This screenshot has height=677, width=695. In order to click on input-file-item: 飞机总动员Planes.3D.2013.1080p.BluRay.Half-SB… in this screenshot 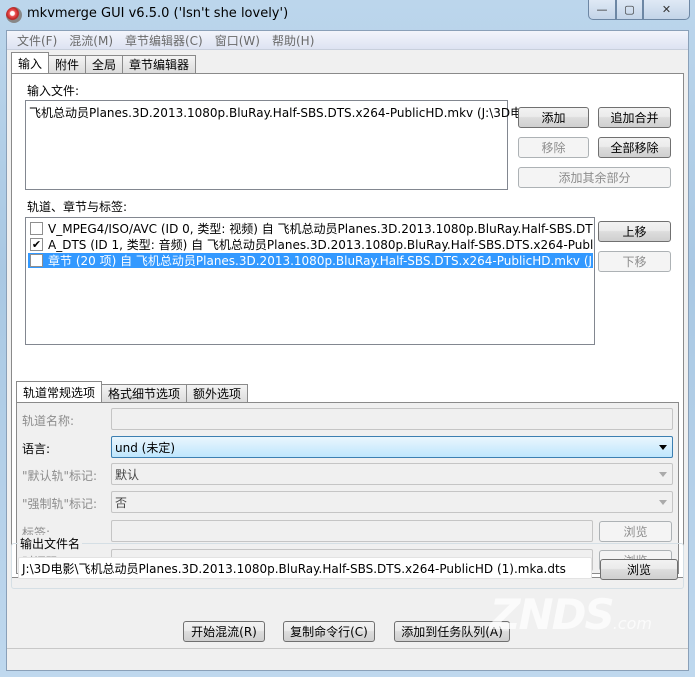, I will do `click(284, 112)`.